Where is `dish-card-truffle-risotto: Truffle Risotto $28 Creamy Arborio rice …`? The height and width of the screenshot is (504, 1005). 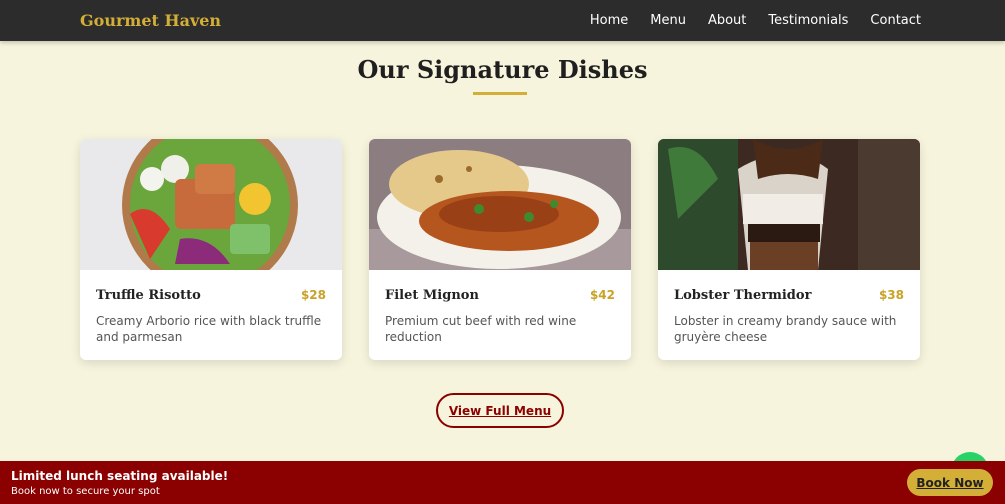 dish-card-truffle-risotto: Truffle Risotto $28 Creamy Arborio rice … is located at coordinates (211, 249).